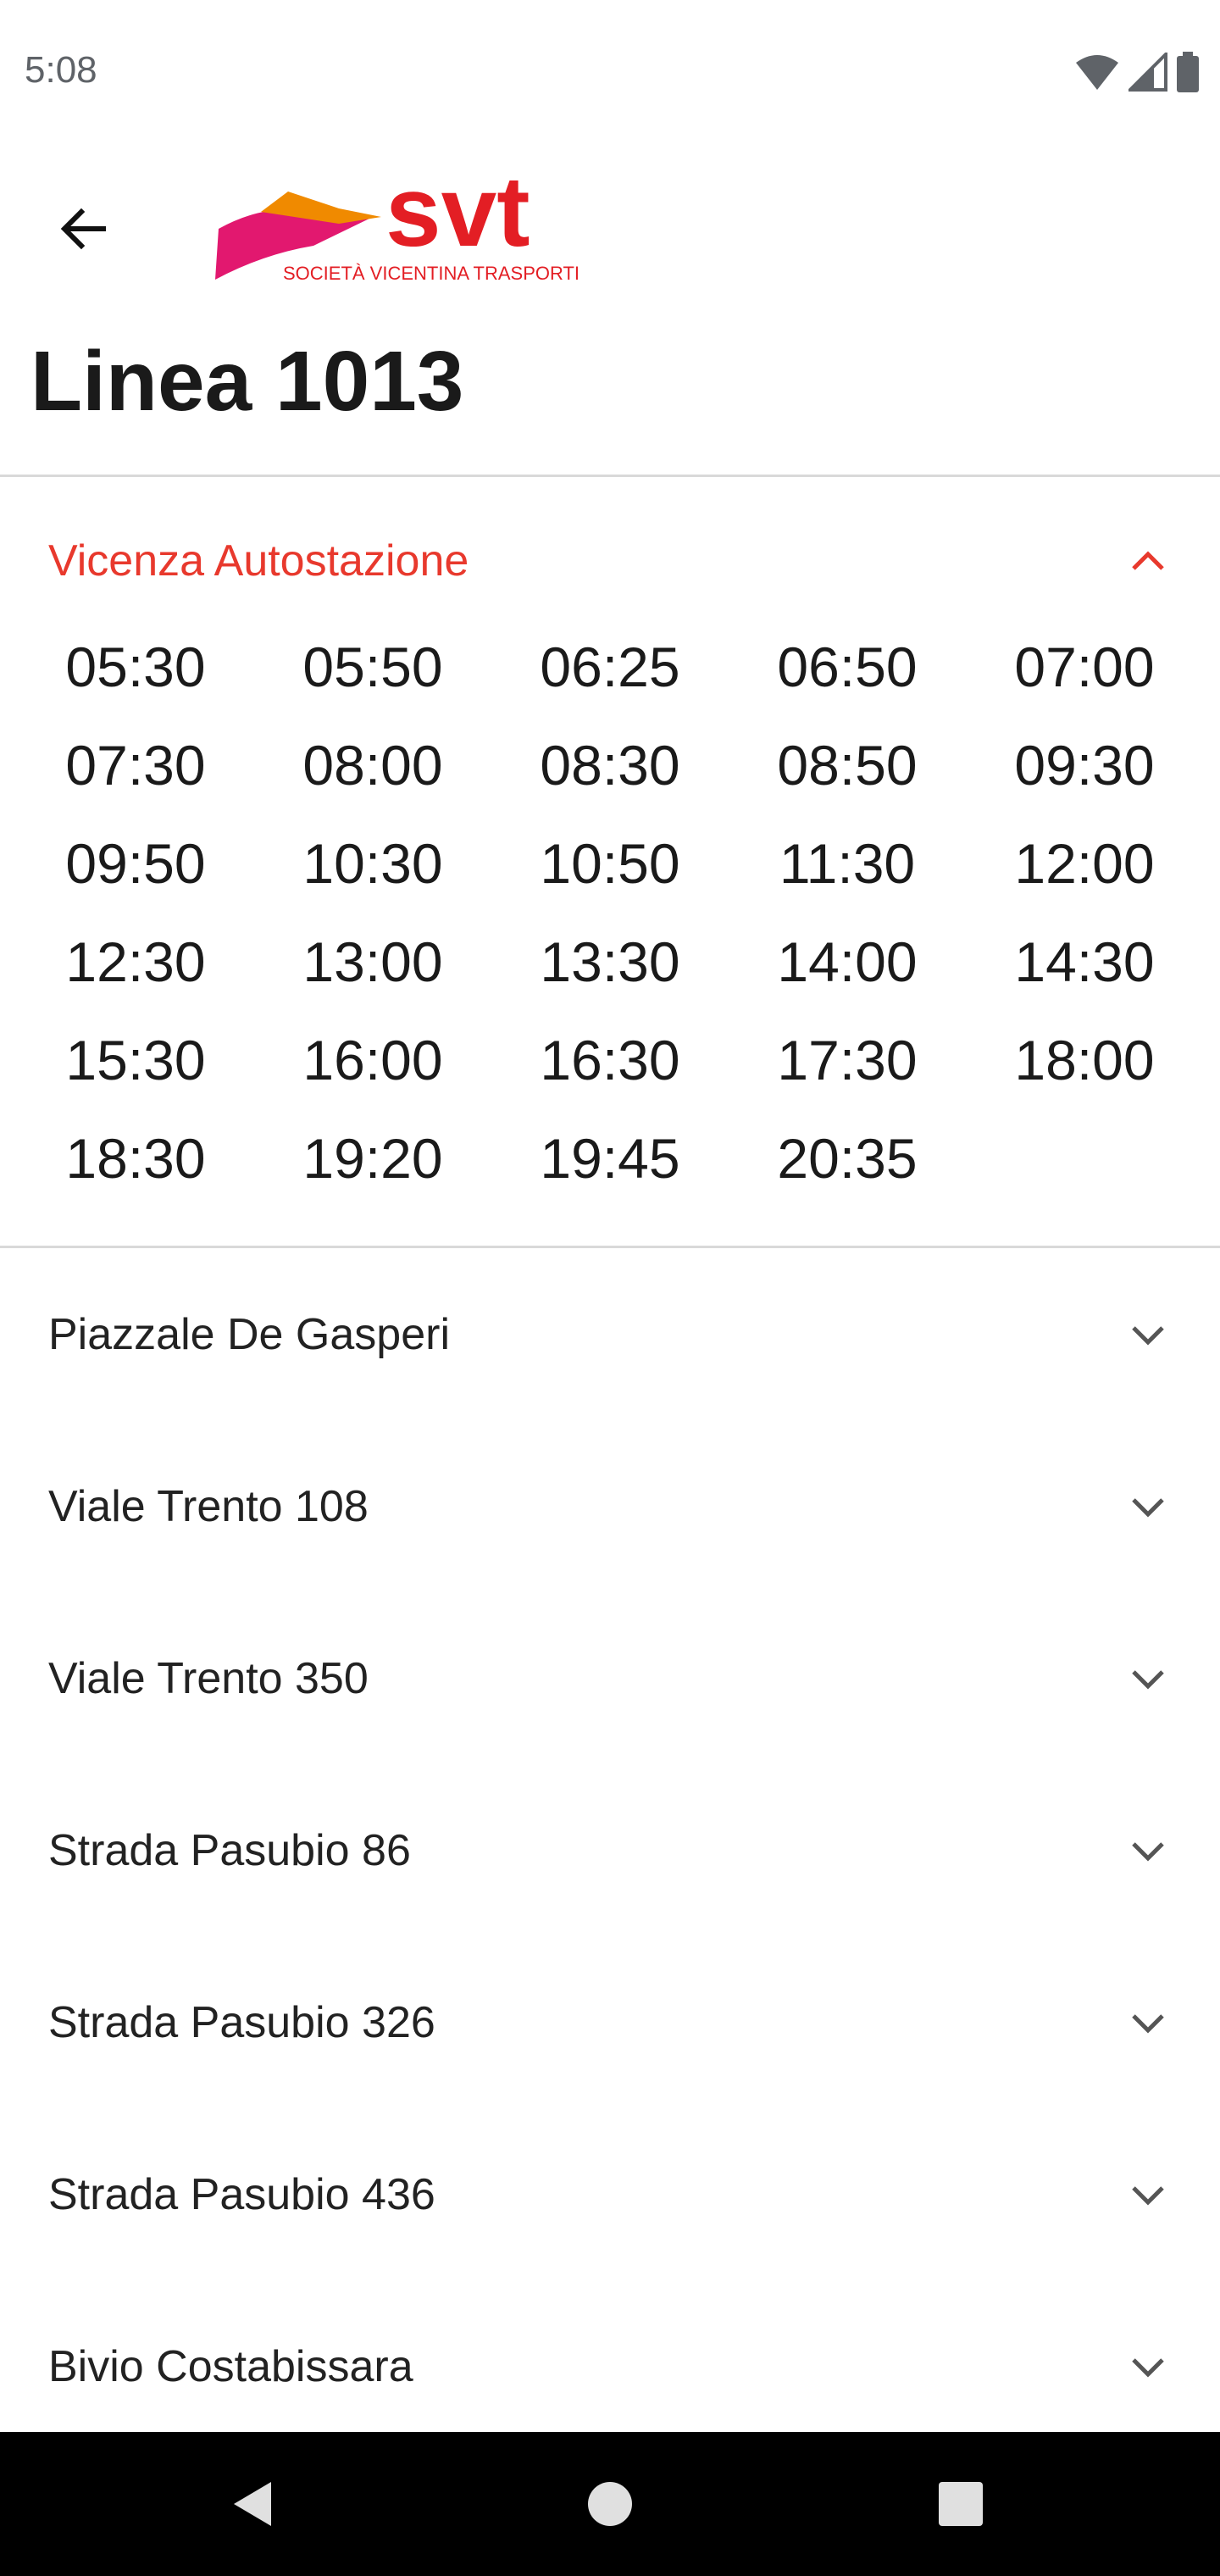 The width and height of the screenshot is (1220, 2576). I want to click on arrow-left-icon, so click(83, 229).